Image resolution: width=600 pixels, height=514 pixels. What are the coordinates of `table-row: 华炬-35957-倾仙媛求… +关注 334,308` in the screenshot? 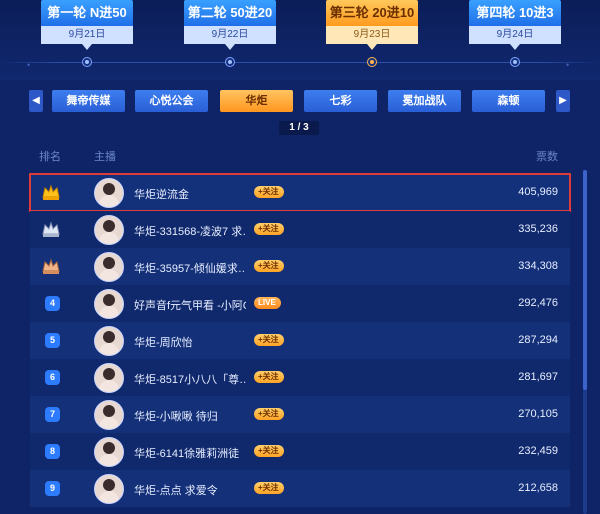 It's located at (300, 266).